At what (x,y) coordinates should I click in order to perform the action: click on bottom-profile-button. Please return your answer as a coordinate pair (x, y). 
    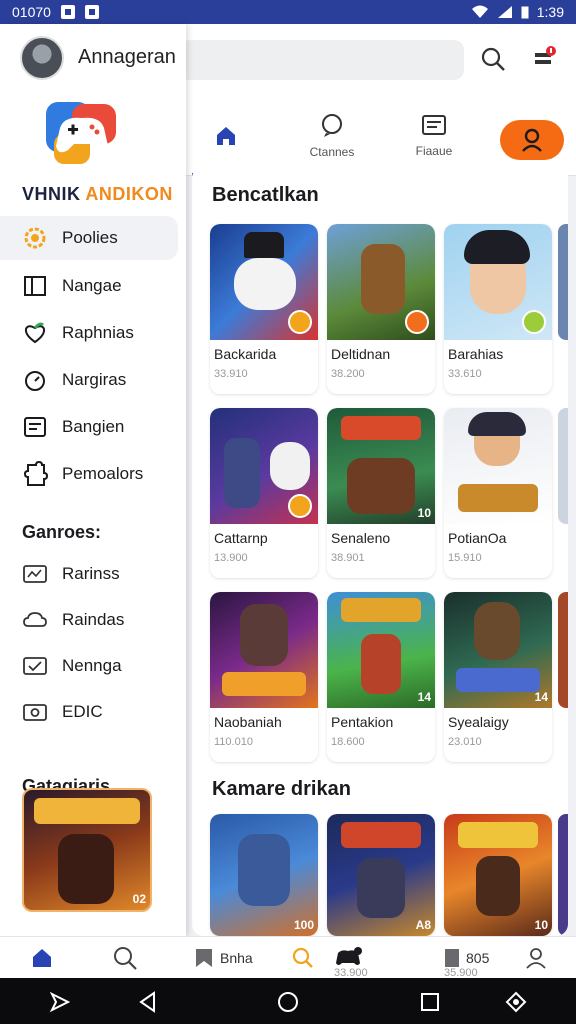
    Looking at the image, I should click on (536, 958).